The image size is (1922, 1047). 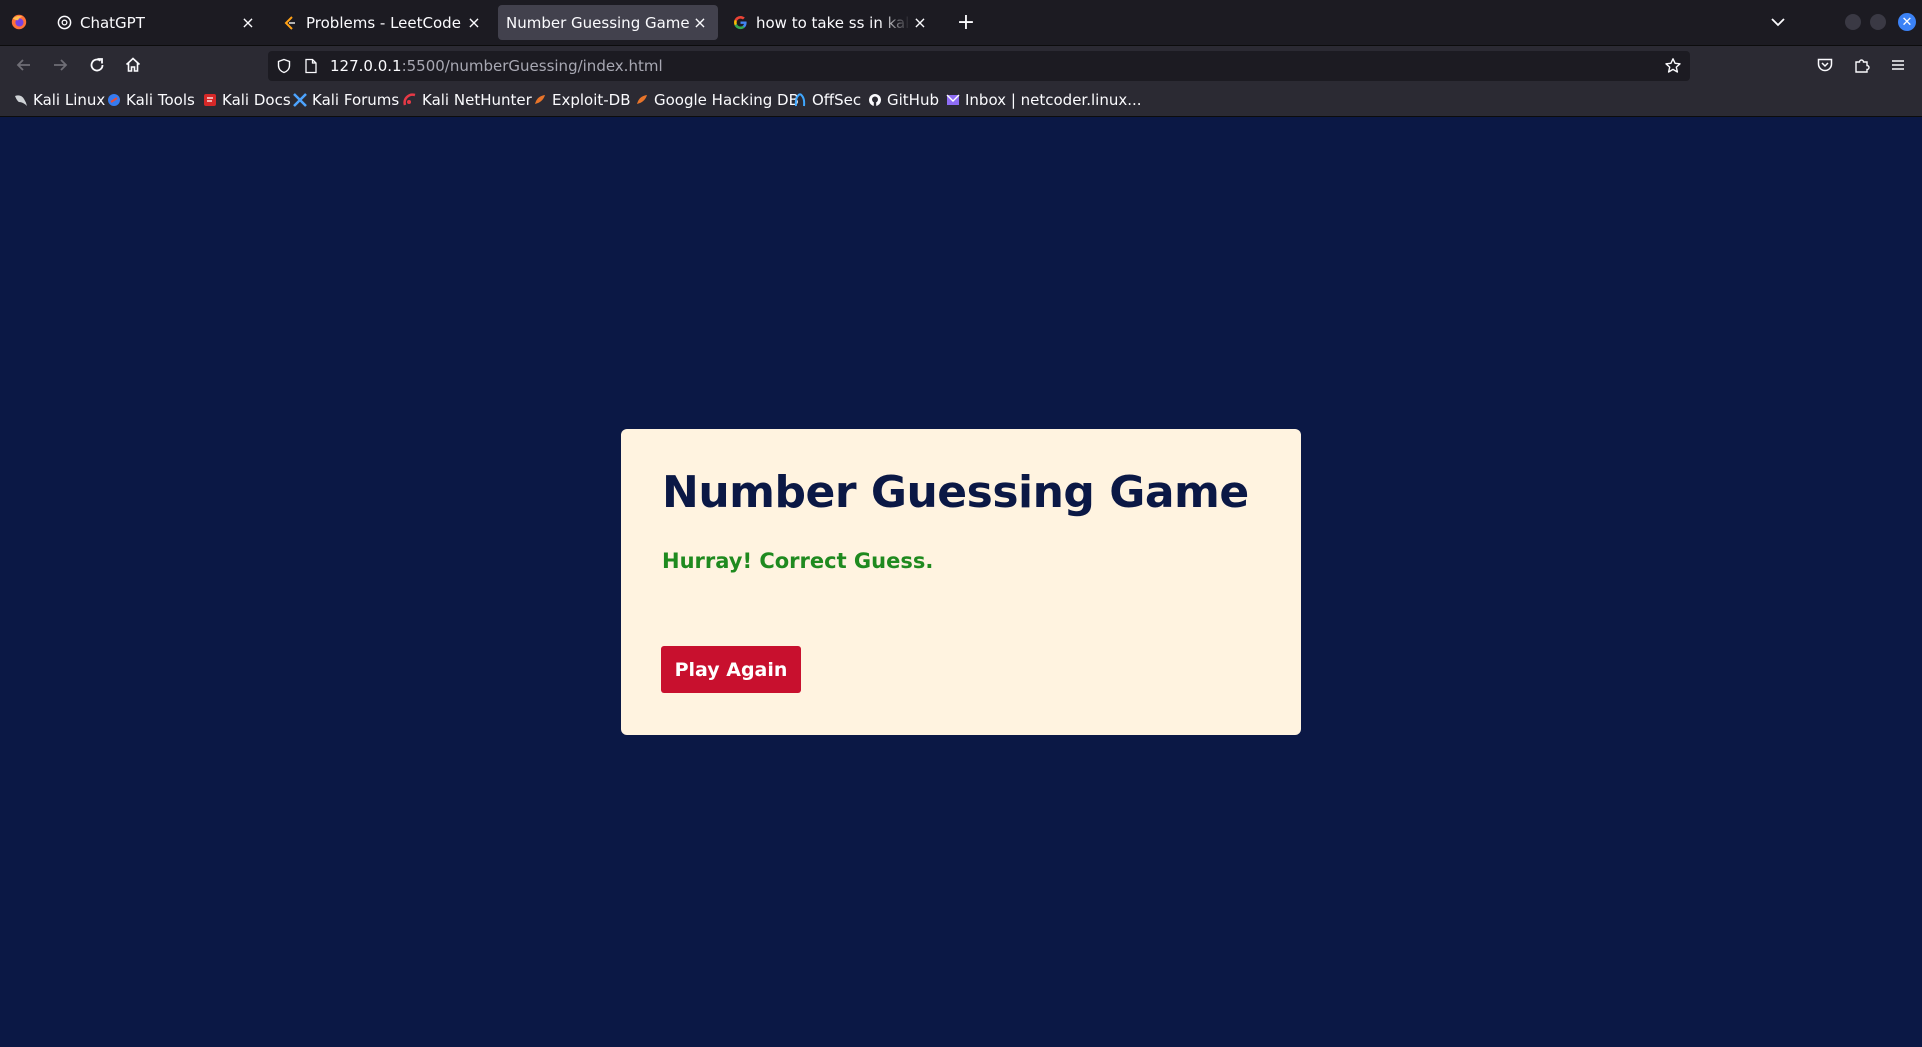 I want to click on url-text: 127.0.0.1:5500/numberGuessing/index.html, so click(x=496, y=66).